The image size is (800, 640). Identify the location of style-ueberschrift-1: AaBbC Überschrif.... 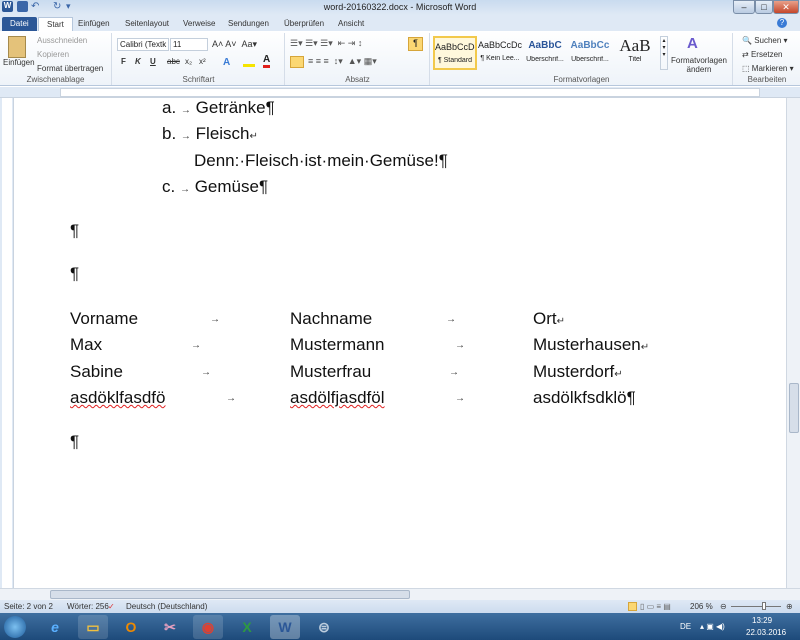
(545, 53).